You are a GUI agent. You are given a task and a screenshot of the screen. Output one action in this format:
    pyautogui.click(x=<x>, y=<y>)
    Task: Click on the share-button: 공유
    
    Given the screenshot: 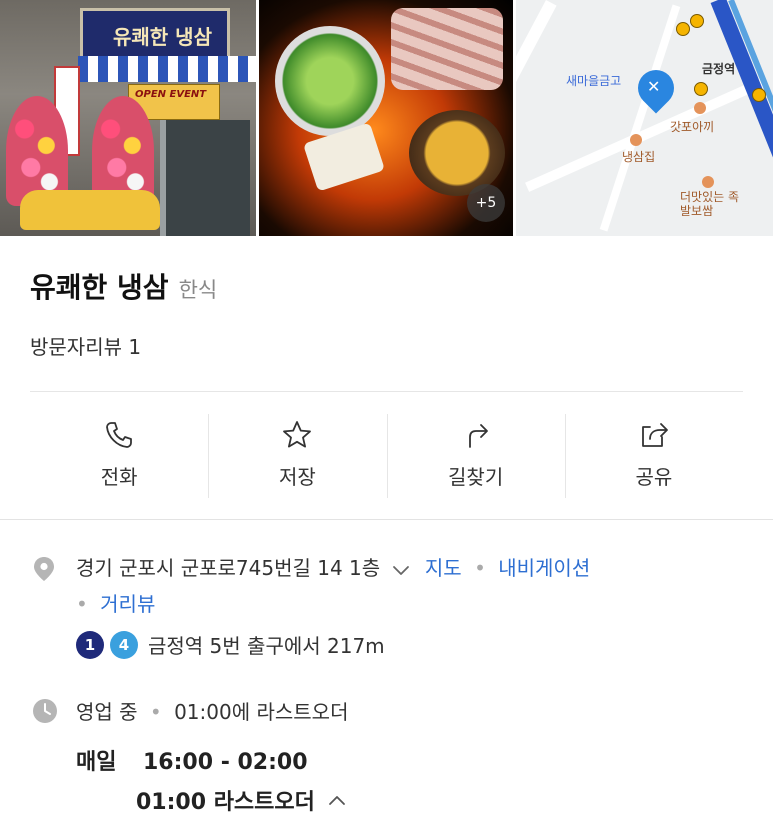 What is the action you would take?
    pyautogui.click(x=653, y=454)
    